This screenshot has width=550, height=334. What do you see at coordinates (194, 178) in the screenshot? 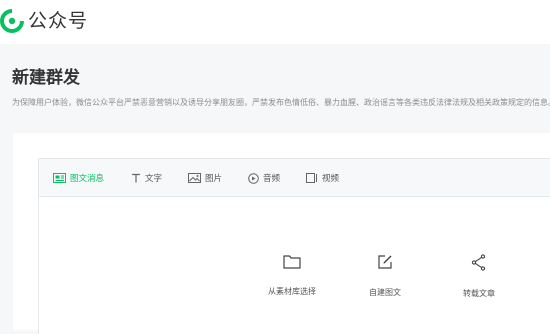
I see `image-icon` at bounding box center [194, 178].